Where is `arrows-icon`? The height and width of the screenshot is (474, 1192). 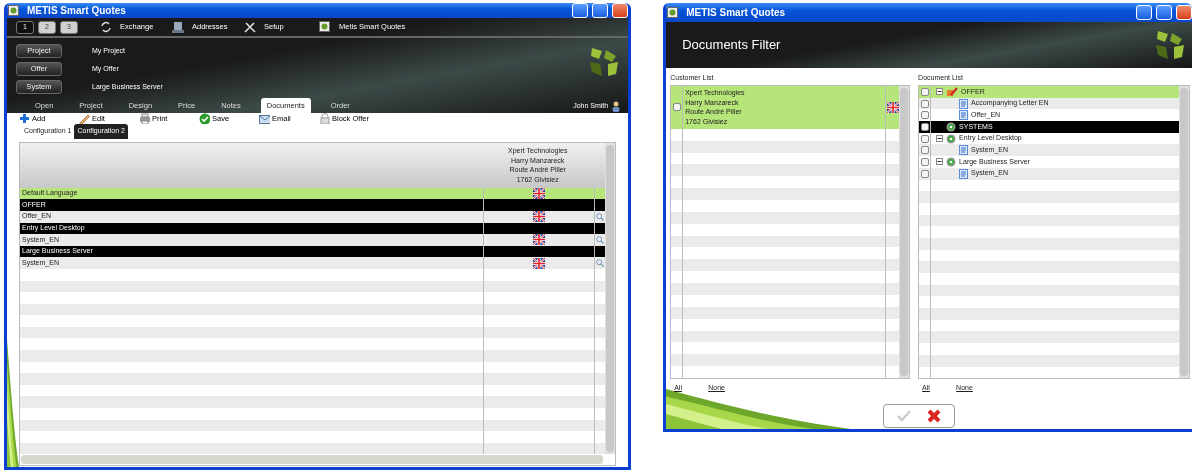 arrows-icon is located at coordinates (106, 27).